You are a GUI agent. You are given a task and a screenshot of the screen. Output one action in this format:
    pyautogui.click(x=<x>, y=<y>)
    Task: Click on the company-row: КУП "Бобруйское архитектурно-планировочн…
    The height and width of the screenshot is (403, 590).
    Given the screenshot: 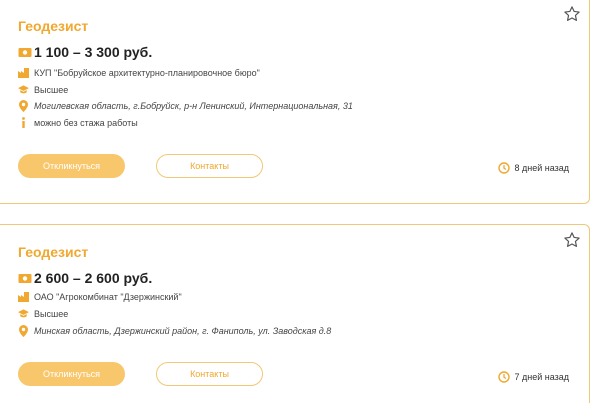 What is the action you would take?
    pyautogui.click(x=139, y=72)
    